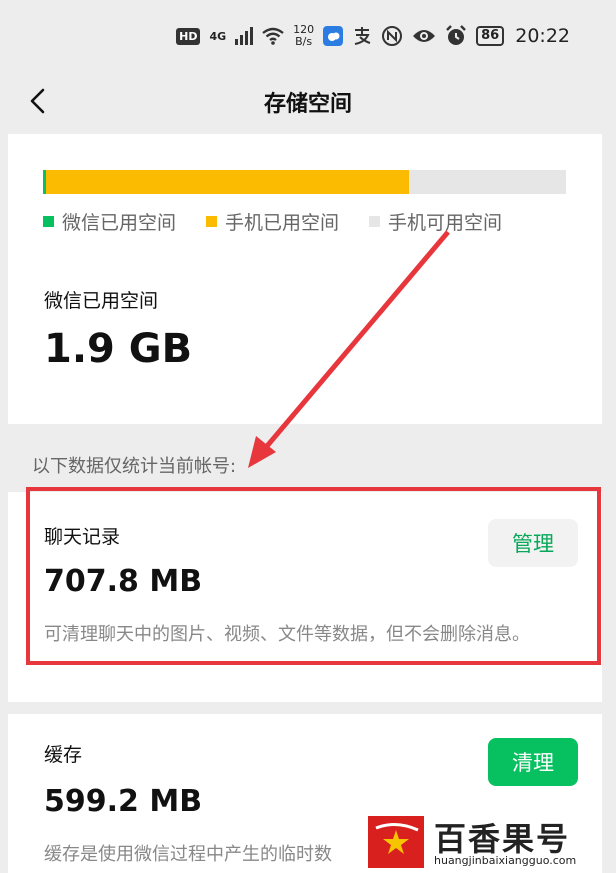 This screenshot has height=873, width=616. I want to click on storage-legend: 微信已用空间 手机已用空间 手机可用空间, so click(272, 221).